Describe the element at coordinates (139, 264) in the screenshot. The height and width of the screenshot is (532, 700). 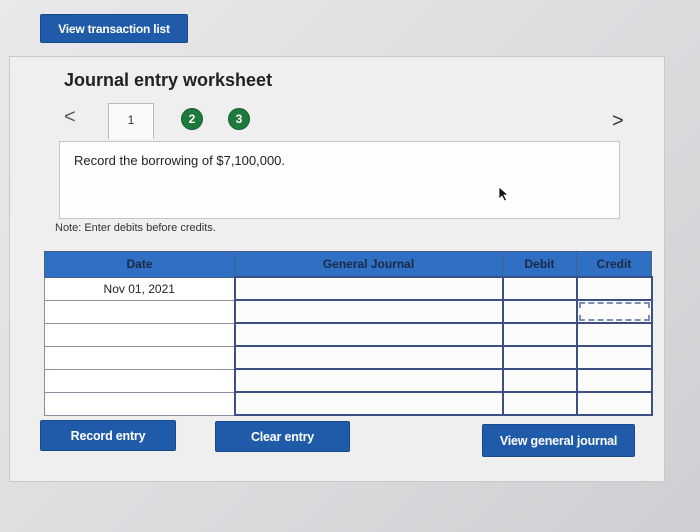
I see `date-header: Date` at that location.